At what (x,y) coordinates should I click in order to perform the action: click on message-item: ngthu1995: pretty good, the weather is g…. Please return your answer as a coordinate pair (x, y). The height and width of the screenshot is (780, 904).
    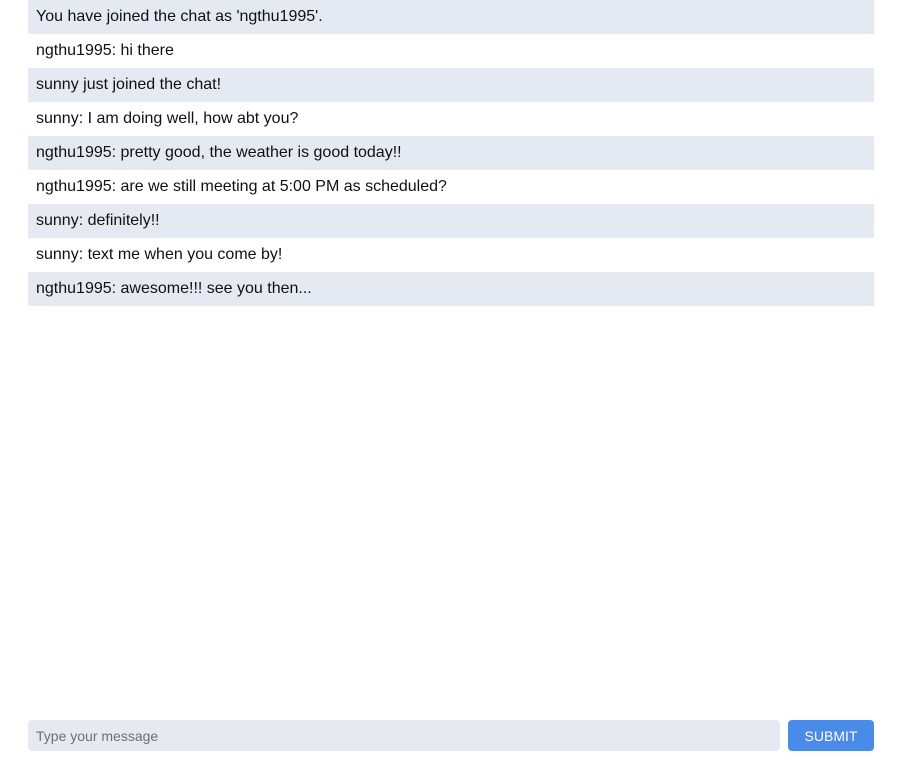
    Looking at the image, I should click on (451, 153).